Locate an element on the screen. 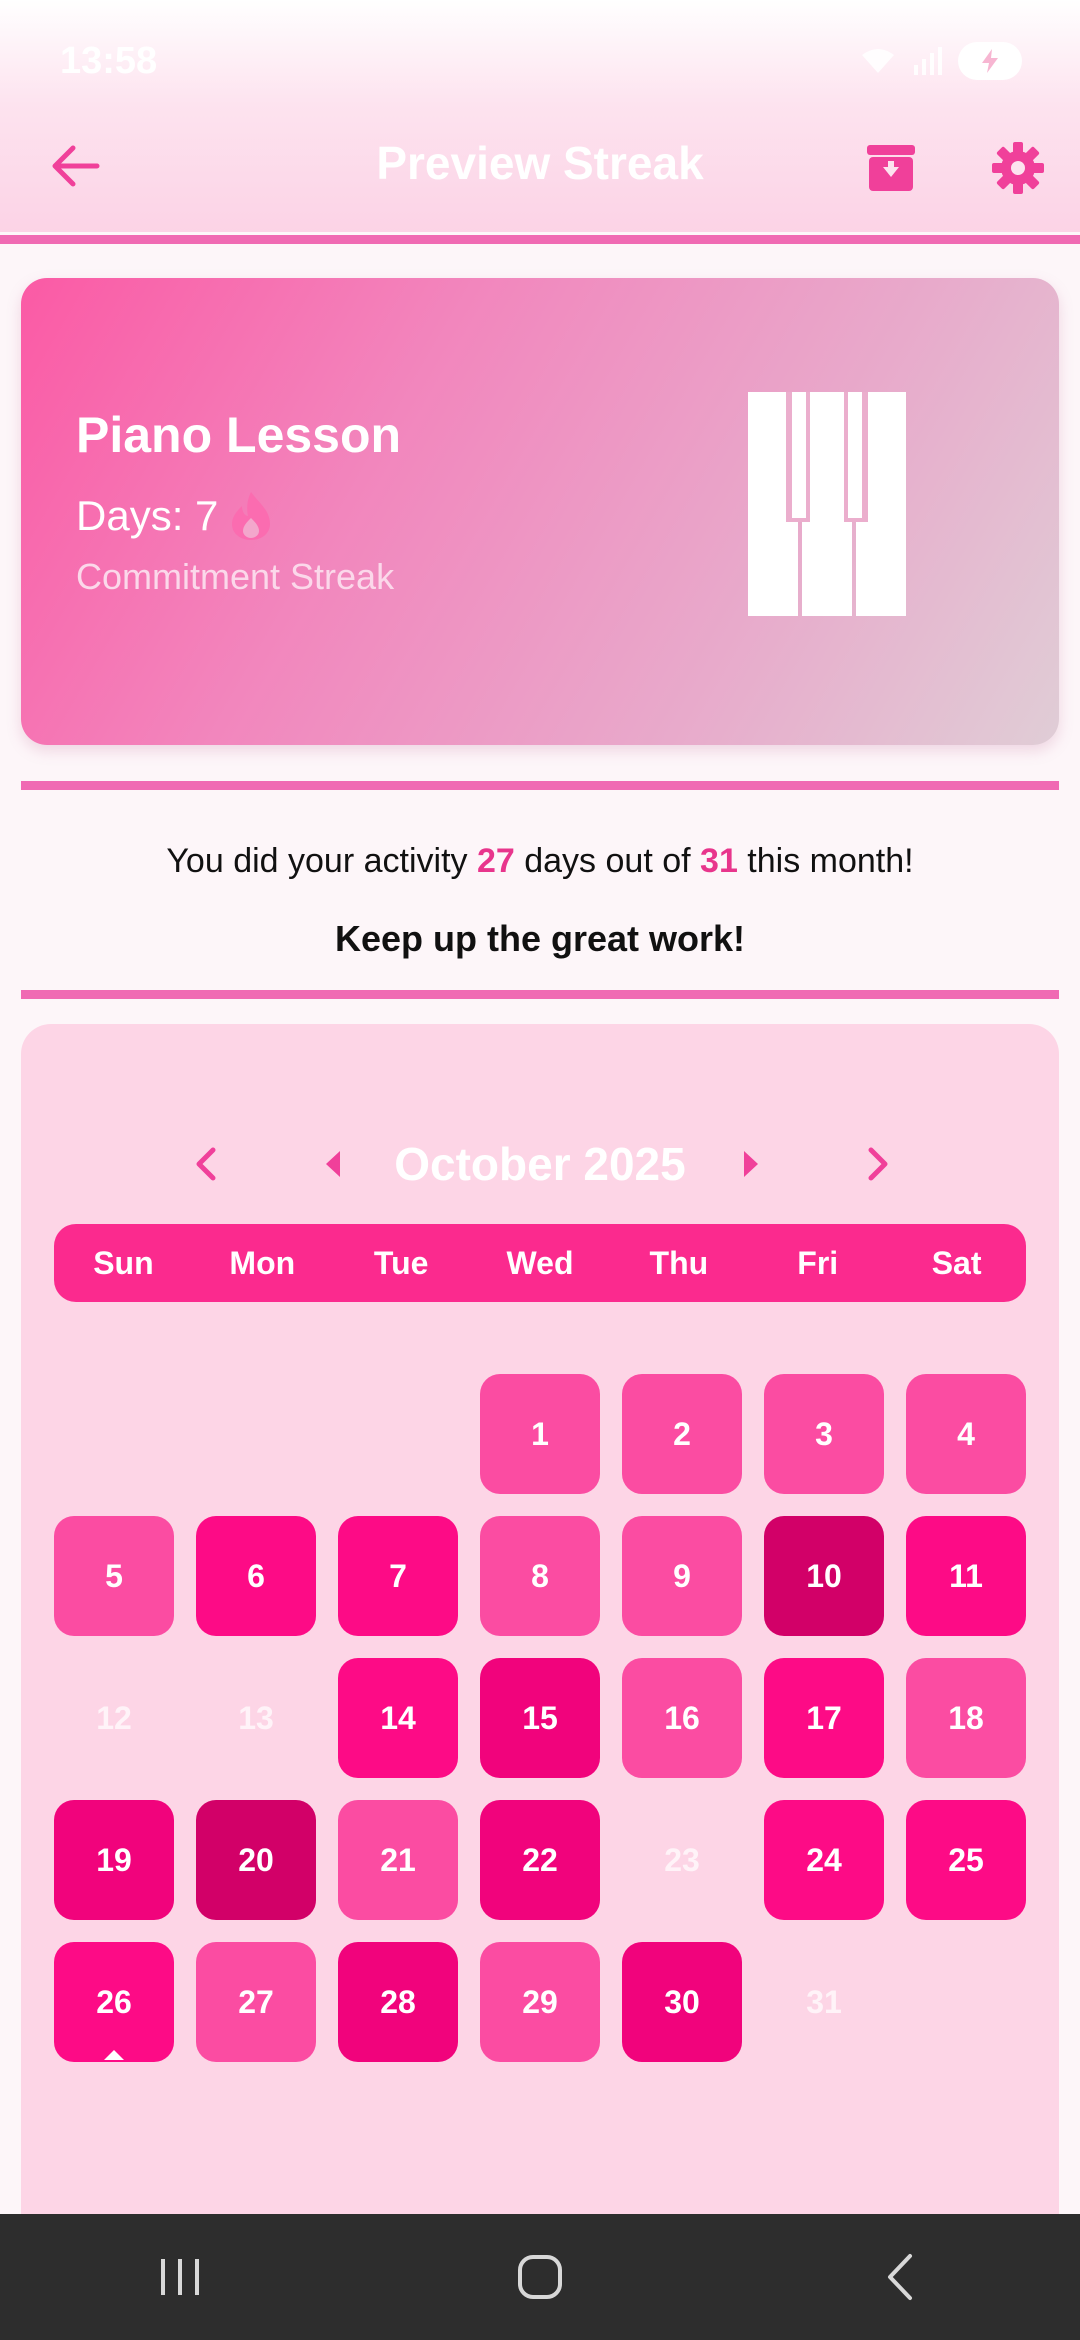 The width and height of the screenshot is (1080, 2340). recents-icon is located at coordinates (180, 2277).